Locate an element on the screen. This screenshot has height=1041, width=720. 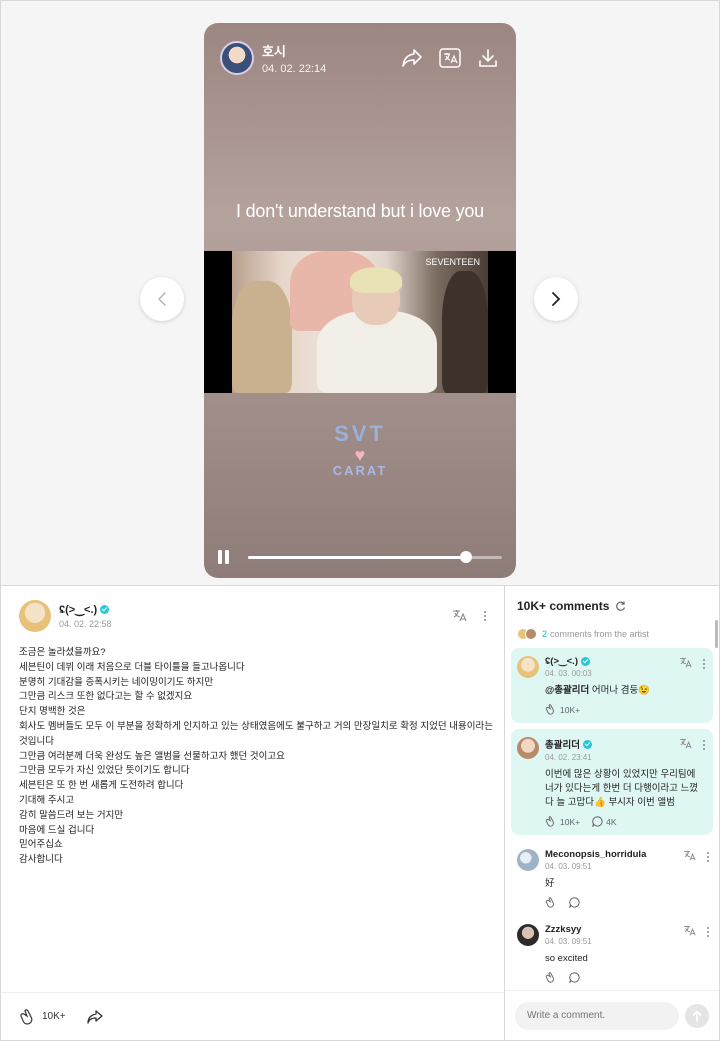
post-text-line: 세븐틴은 또 한 번 새롭게 도전하려 합니다 is located at coordinates (101, 786).